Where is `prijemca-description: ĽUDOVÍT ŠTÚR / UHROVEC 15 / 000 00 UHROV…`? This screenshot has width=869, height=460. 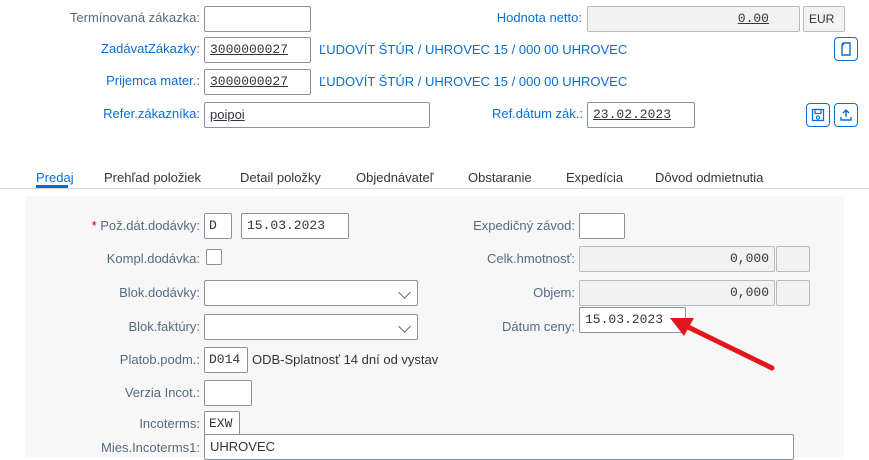 prijemca-description: ĽUDOVÍT ŠTÚR / UHROVEC 15 / 000 00 UHROV… is located at coordinates (473, 81).